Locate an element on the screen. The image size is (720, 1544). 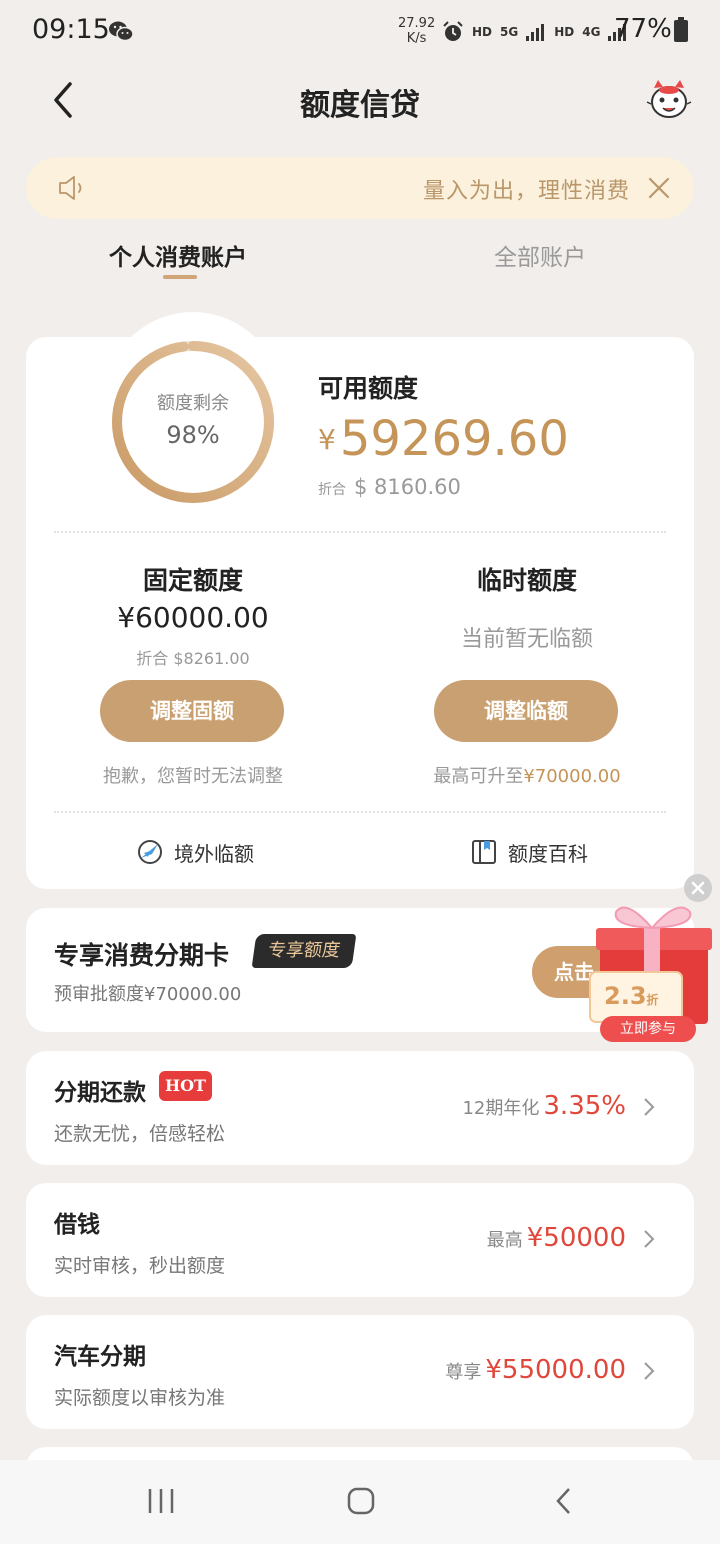
overseas-temp-quota-link: 境外临额 is located at coordinates (195, 852).